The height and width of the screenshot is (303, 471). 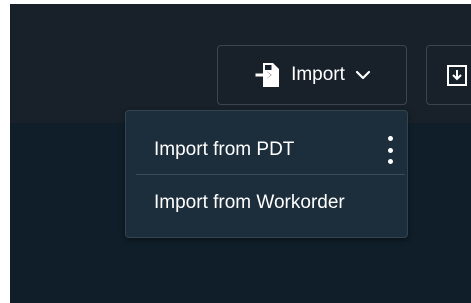 I want to click on menu-item-import-from-pdt: Import from PDT, so click(x=266, y=150).